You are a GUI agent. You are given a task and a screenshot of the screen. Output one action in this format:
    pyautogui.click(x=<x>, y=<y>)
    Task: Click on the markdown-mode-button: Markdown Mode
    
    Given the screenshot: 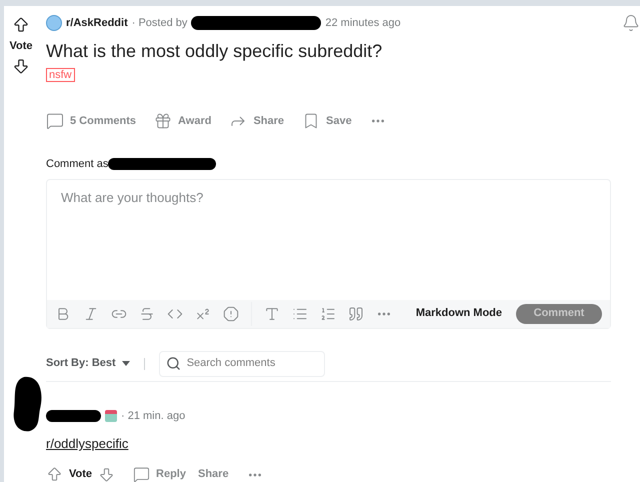 What is the action you would take?
    pyautogui.click(x=459, y=313)
    